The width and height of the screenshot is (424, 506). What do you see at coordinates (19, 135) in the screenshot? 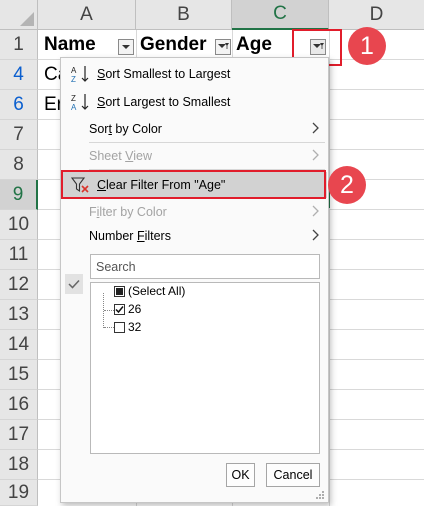
I see `row-header: 7` at bounding box center [19, 135].